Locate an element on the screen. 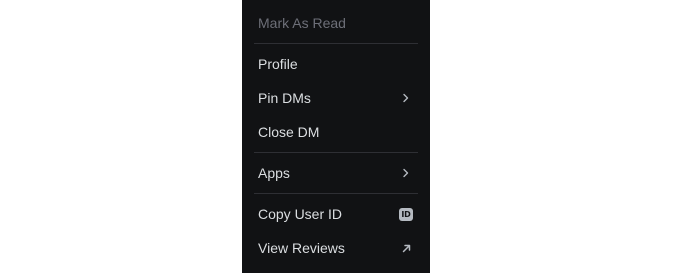 The width and height of the screenshot is (680, 273). menu-item-label: Apps is located at coordinates (274, 173).